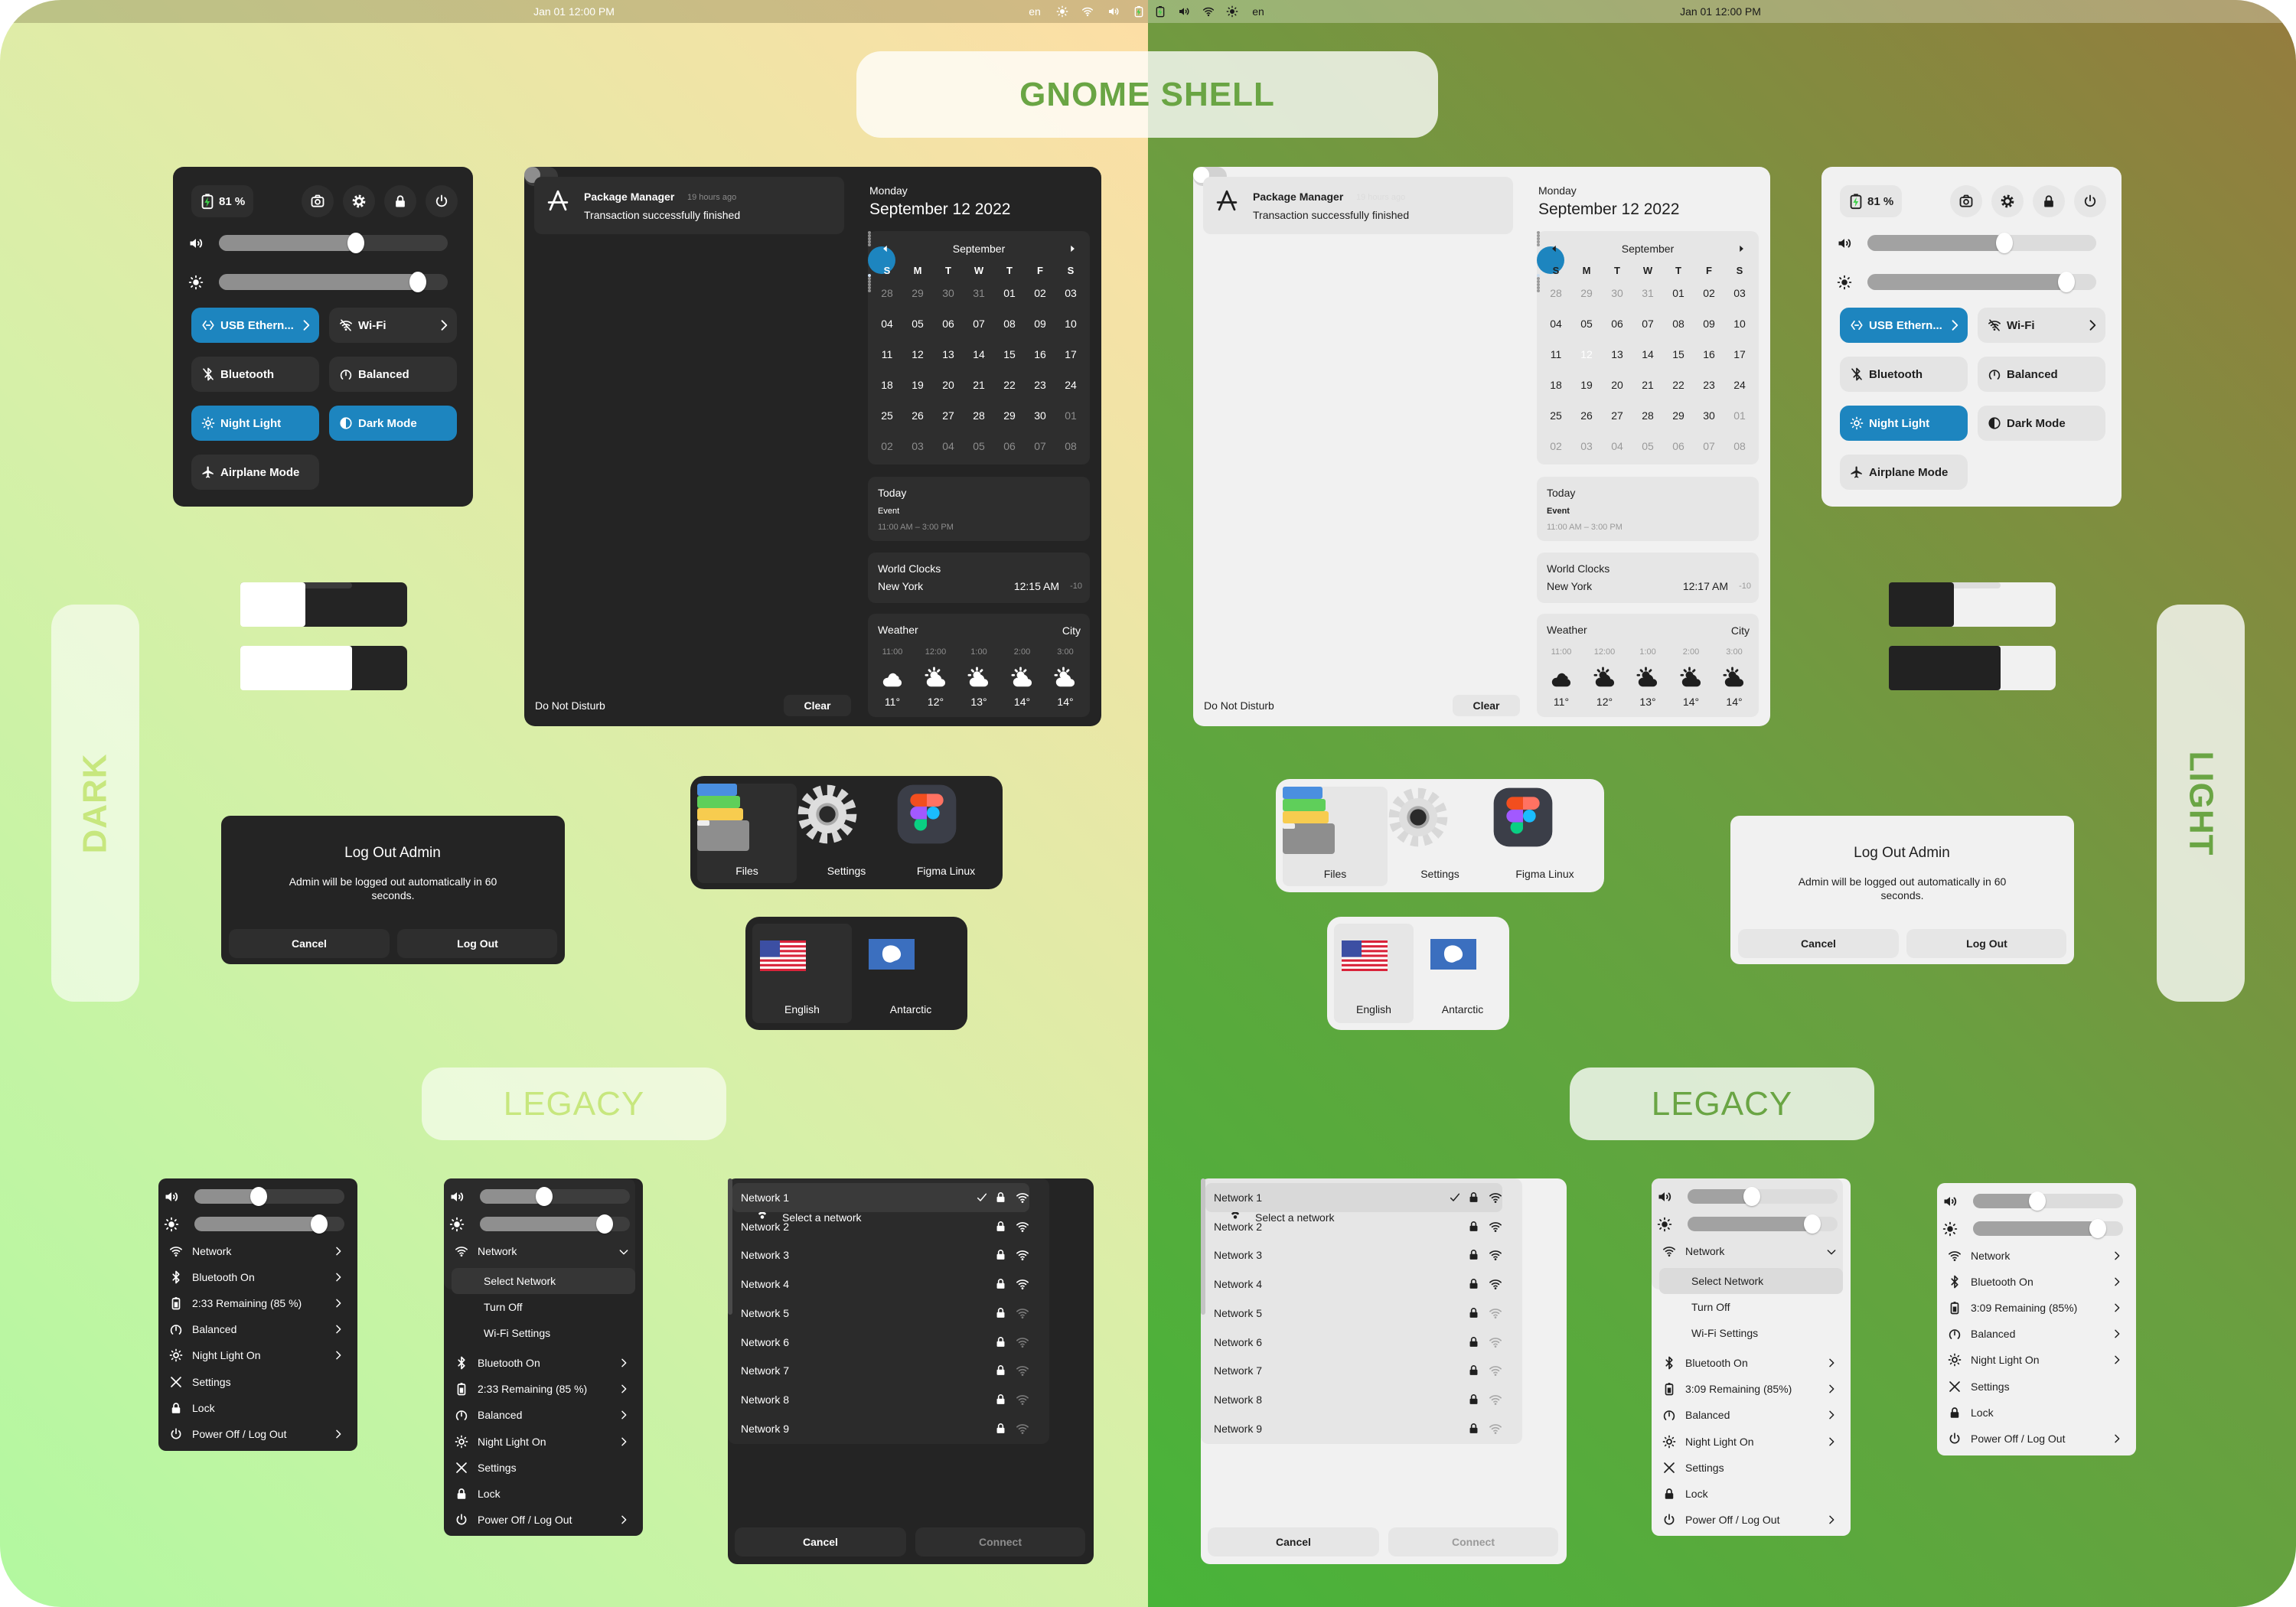 The height and width of the screenshot is (1607, 2296). I want to click on network-row: Network 1, so click(880, 1197).